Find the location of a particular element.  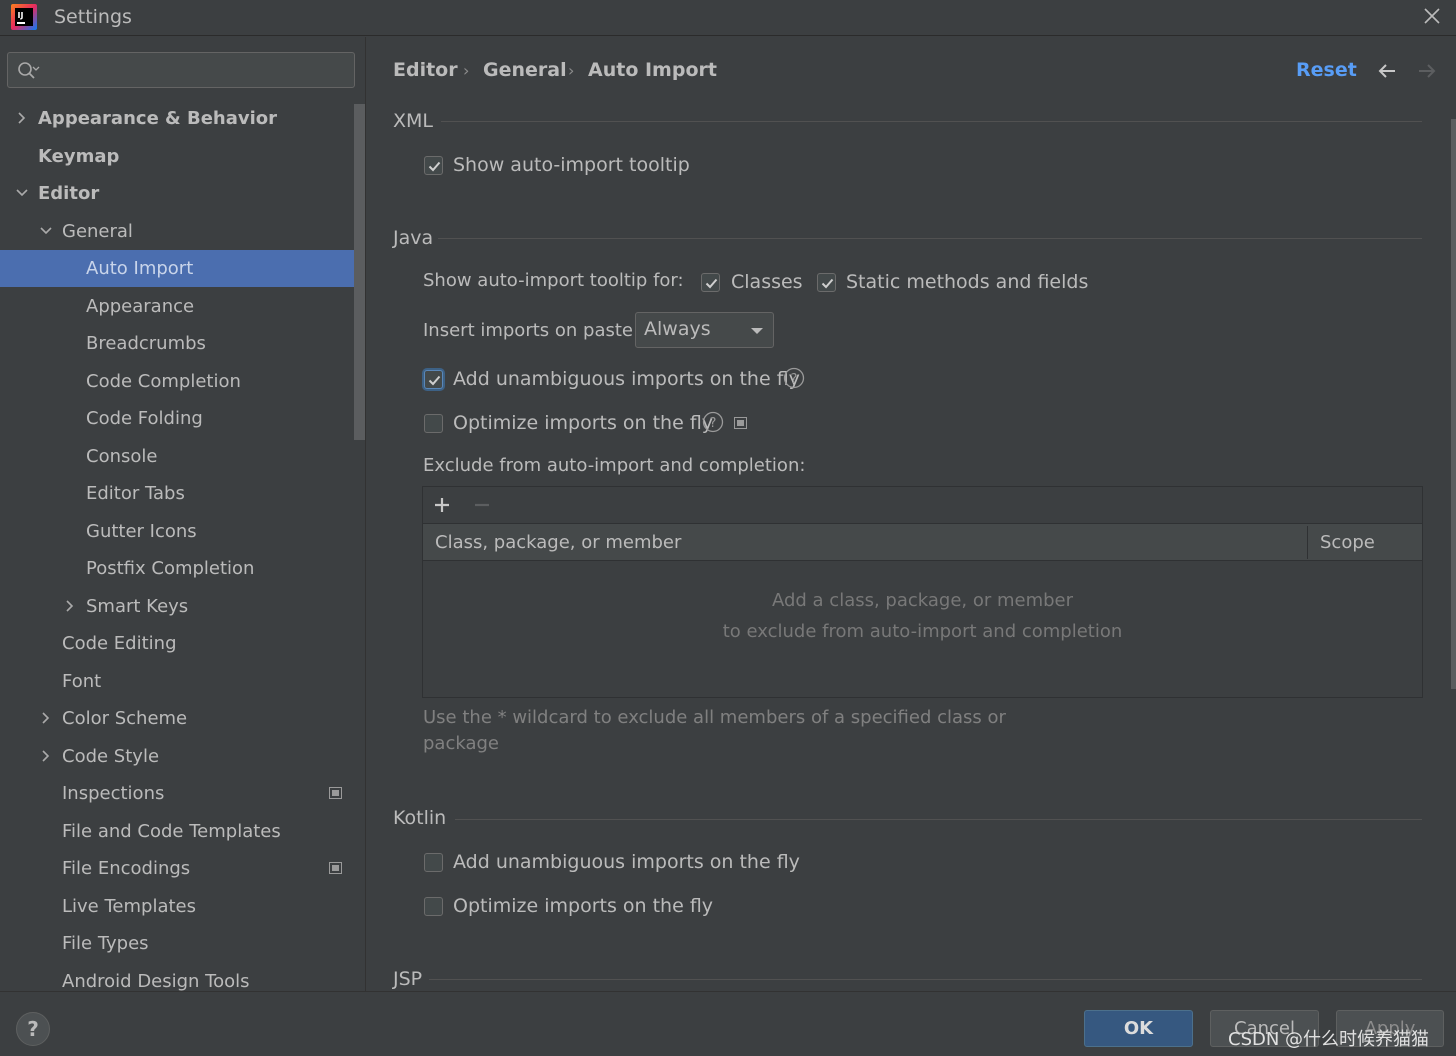

arrow-left-icon is located at coordinates (1387, 71).